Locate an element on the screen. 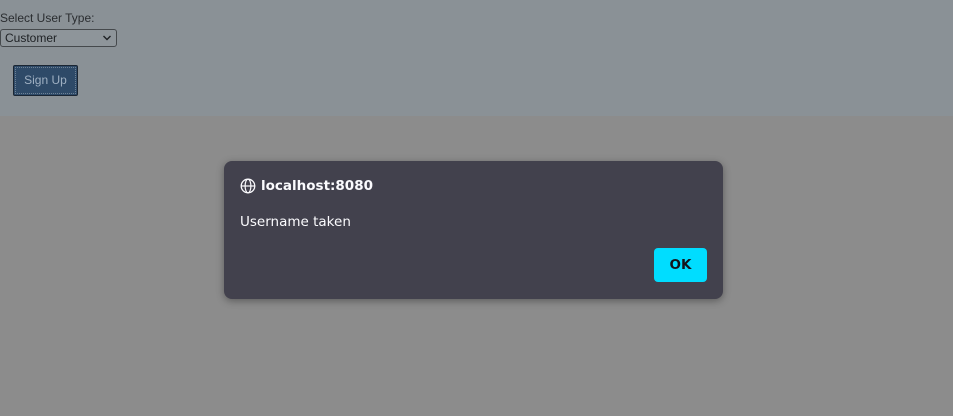  dialog-header: localhost:8080 is located at coordinates (306, 186).